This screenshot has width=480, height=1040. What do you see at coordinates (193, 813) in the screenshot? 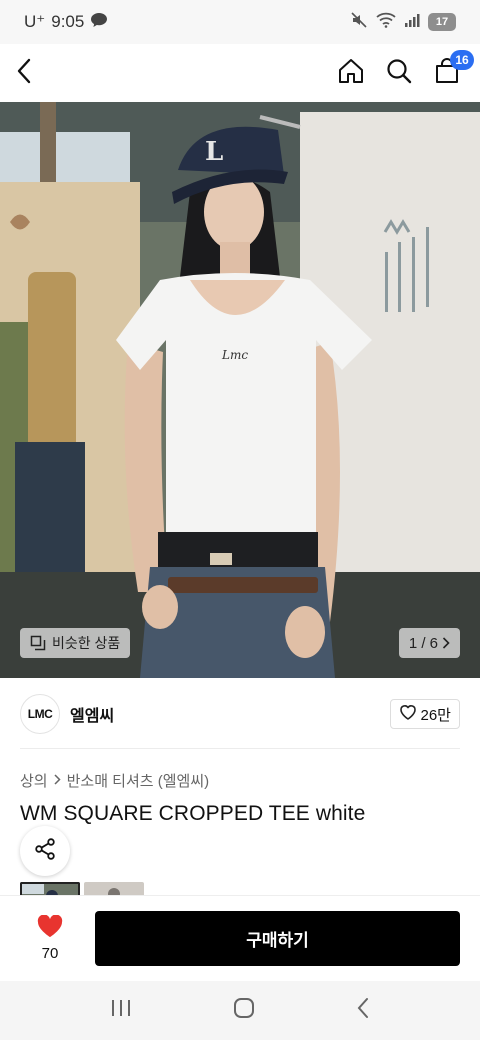
I see `product-title: WM SQUARE CROPPED TEE white` at bounding box center [193, 813].